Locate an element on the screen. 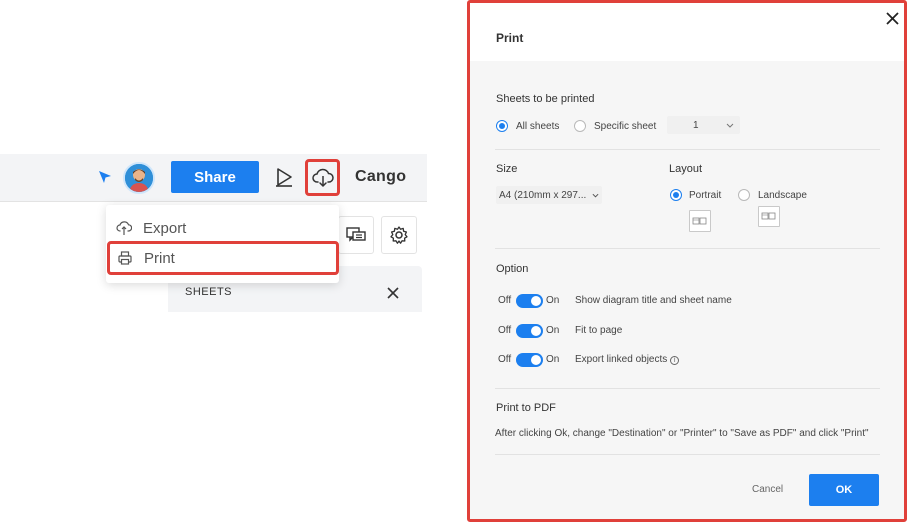  menu-item-print: Print is located at coordinates (223, 258).